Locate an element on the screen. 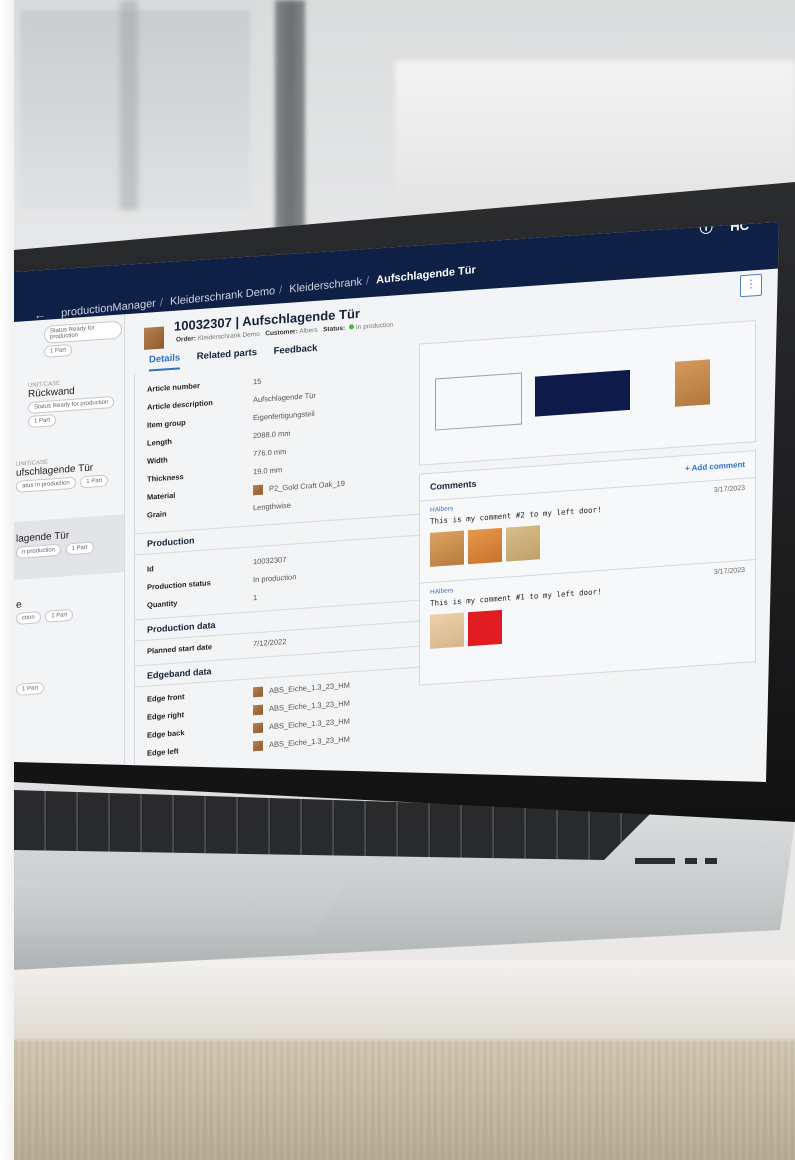 This screenshot has height=1160, width=795. comment-text: This is my comment #2 to my left door! is located at coordinates (516, 515).